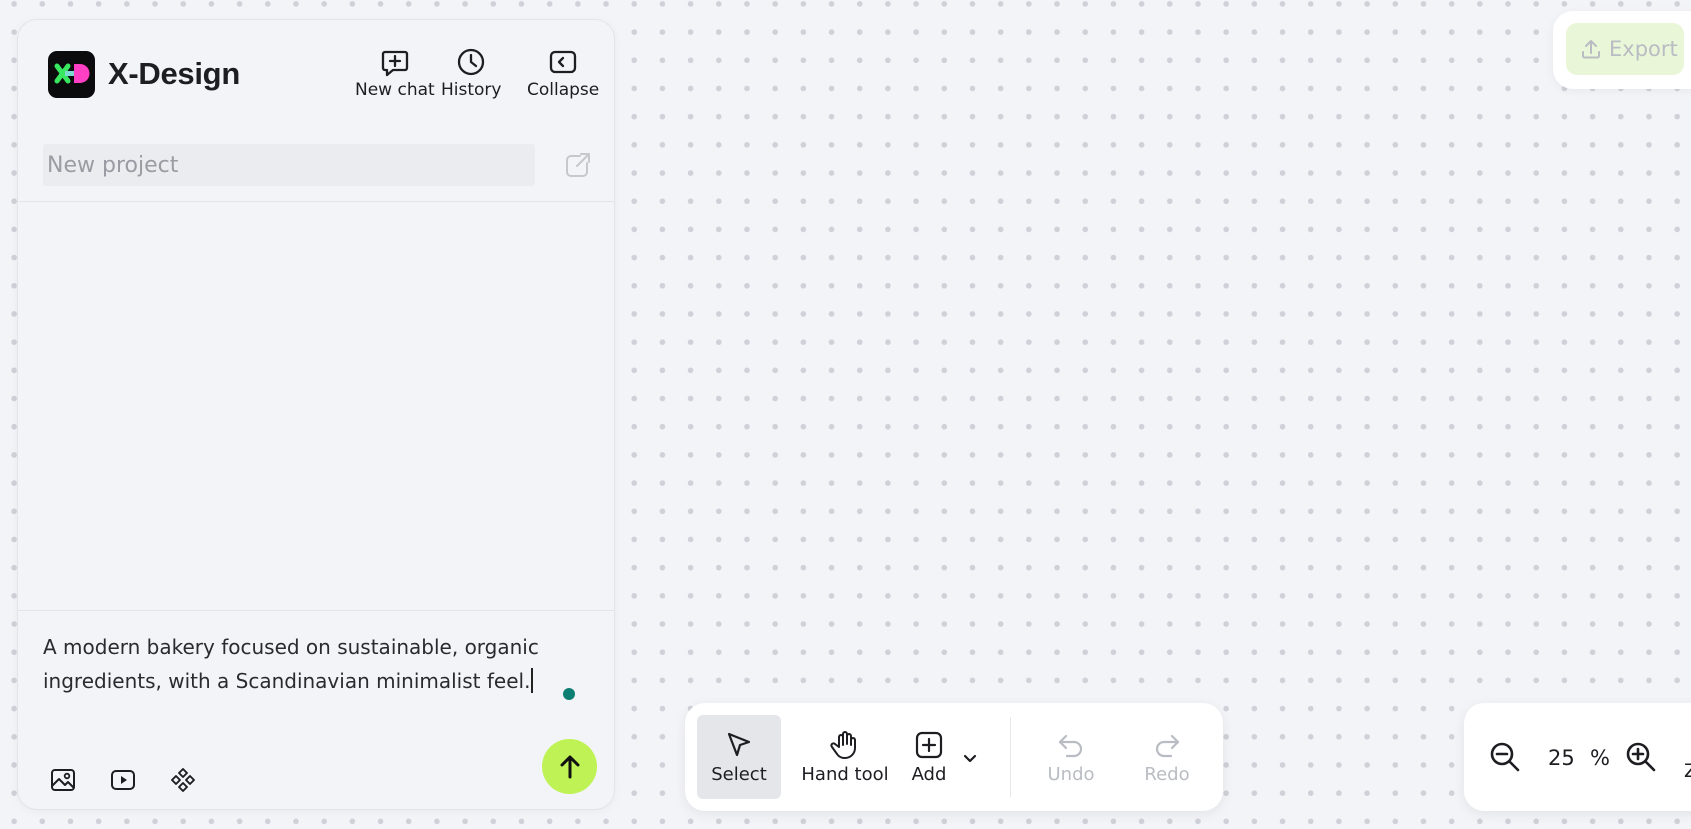 The image size is (1691, 829). I want to click on upload-icon, so click(1591, 49).